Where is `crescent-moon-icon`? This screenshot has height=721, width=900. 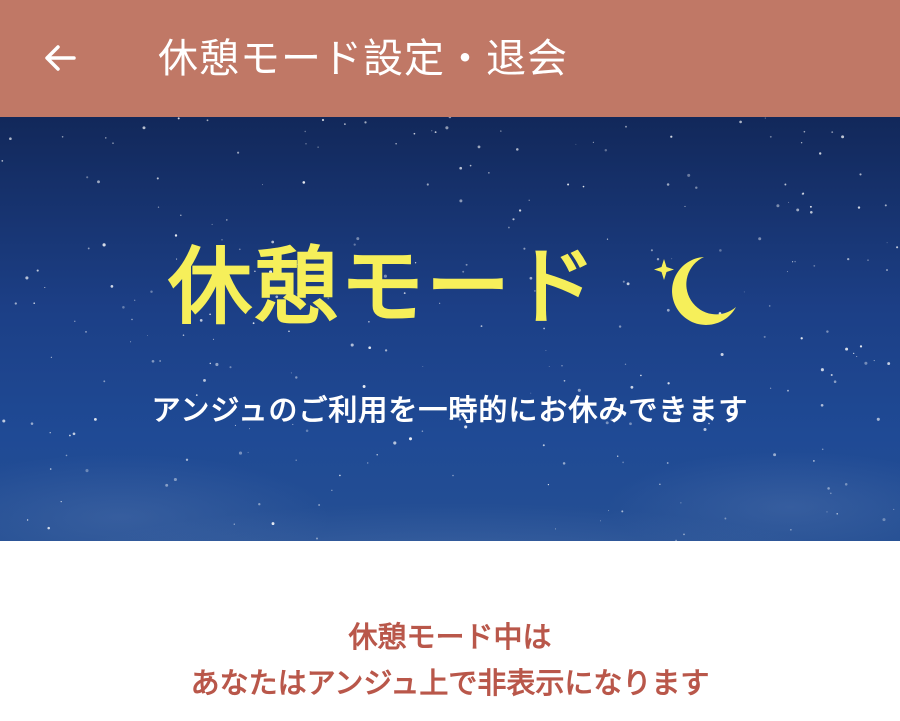
crescent-moon-icon is located at coordinates (695, 291).